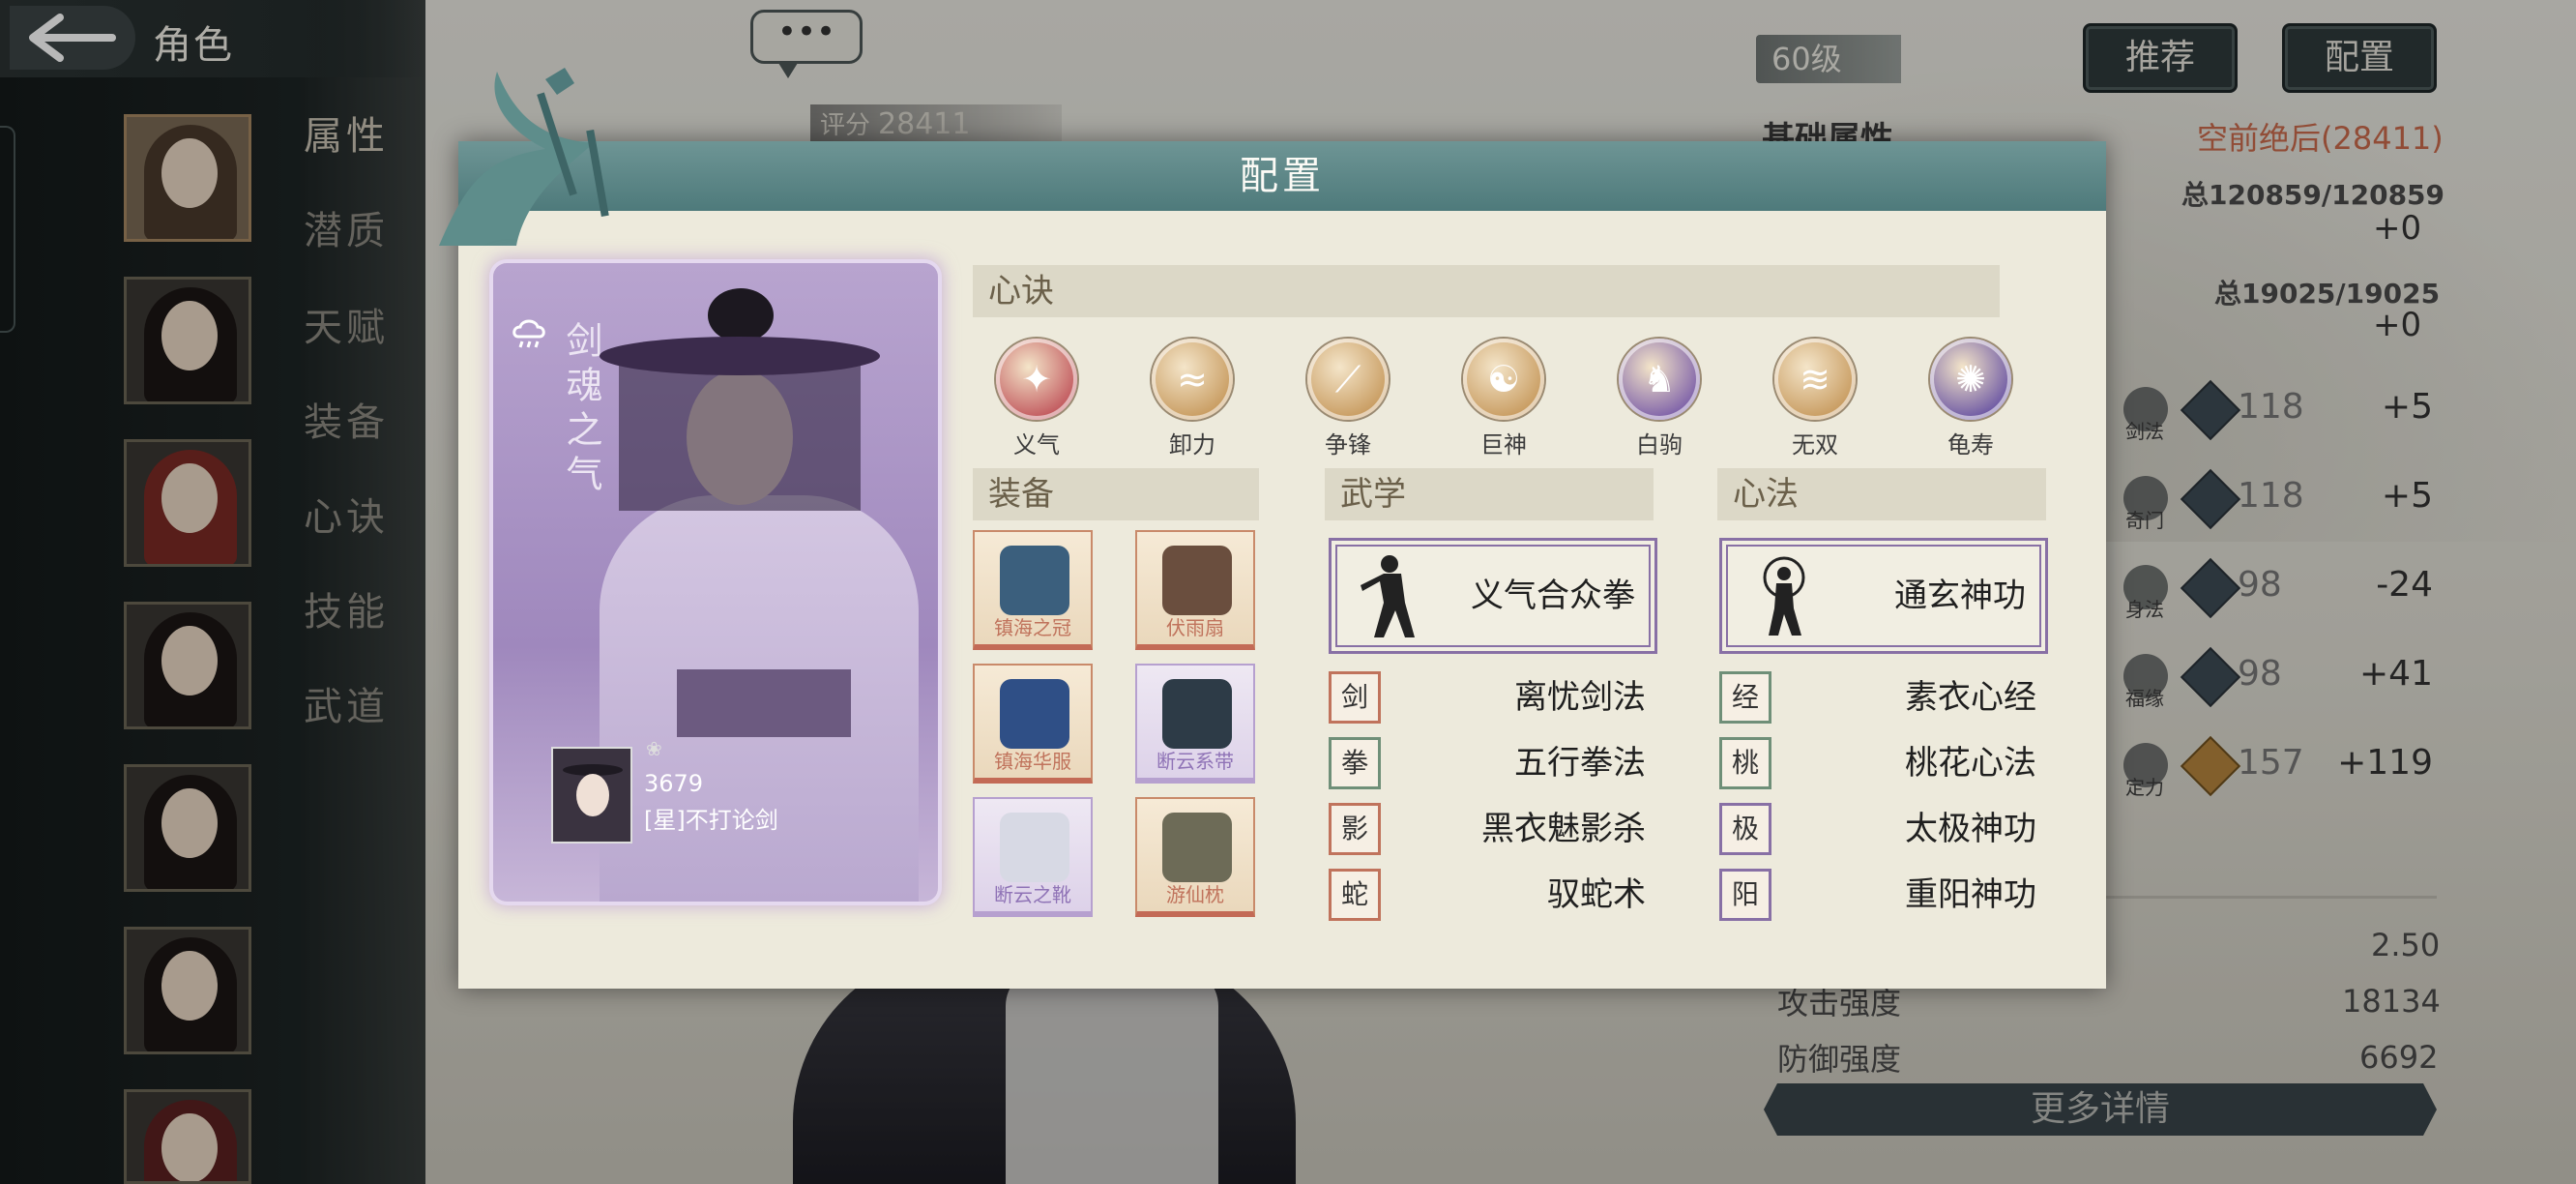 The height and width of the screenshot is (1184, 2576). I want to click on modal-title: 配置, so click(1282, 176).